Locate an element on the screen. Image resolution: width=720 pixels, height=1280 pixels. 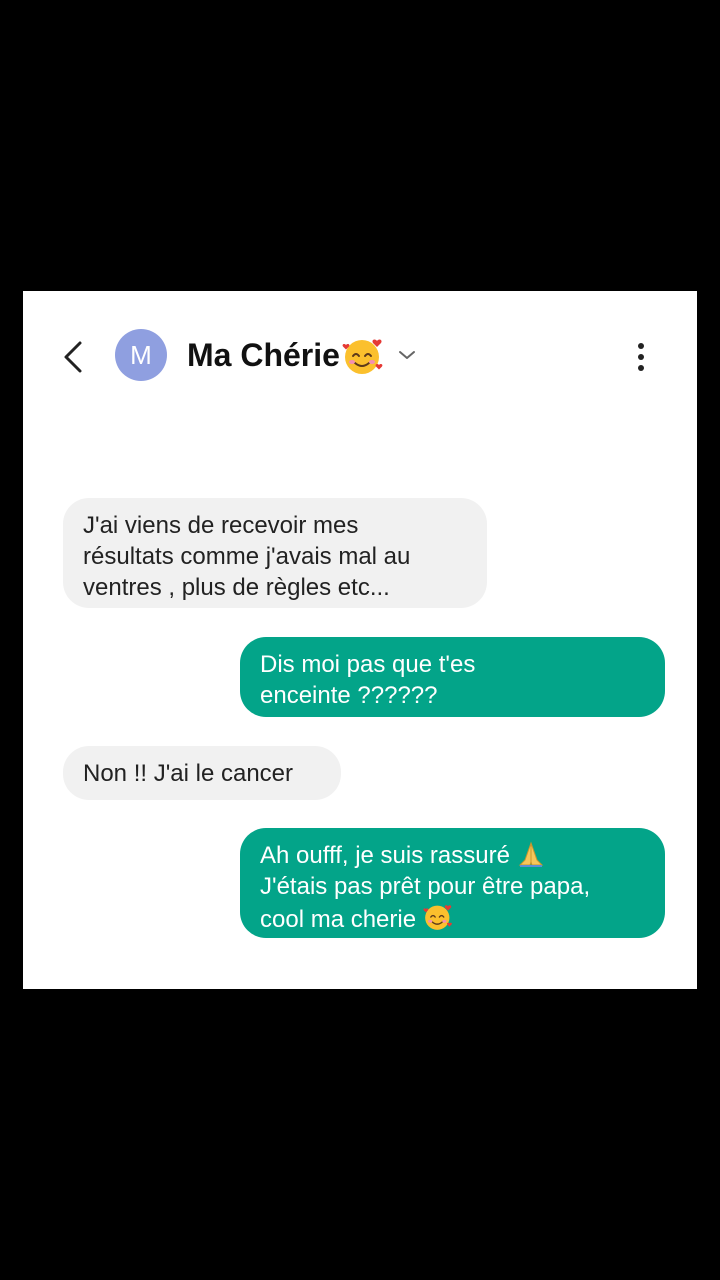
message-line: cool ma cherie is located at coordinates (338, 919).